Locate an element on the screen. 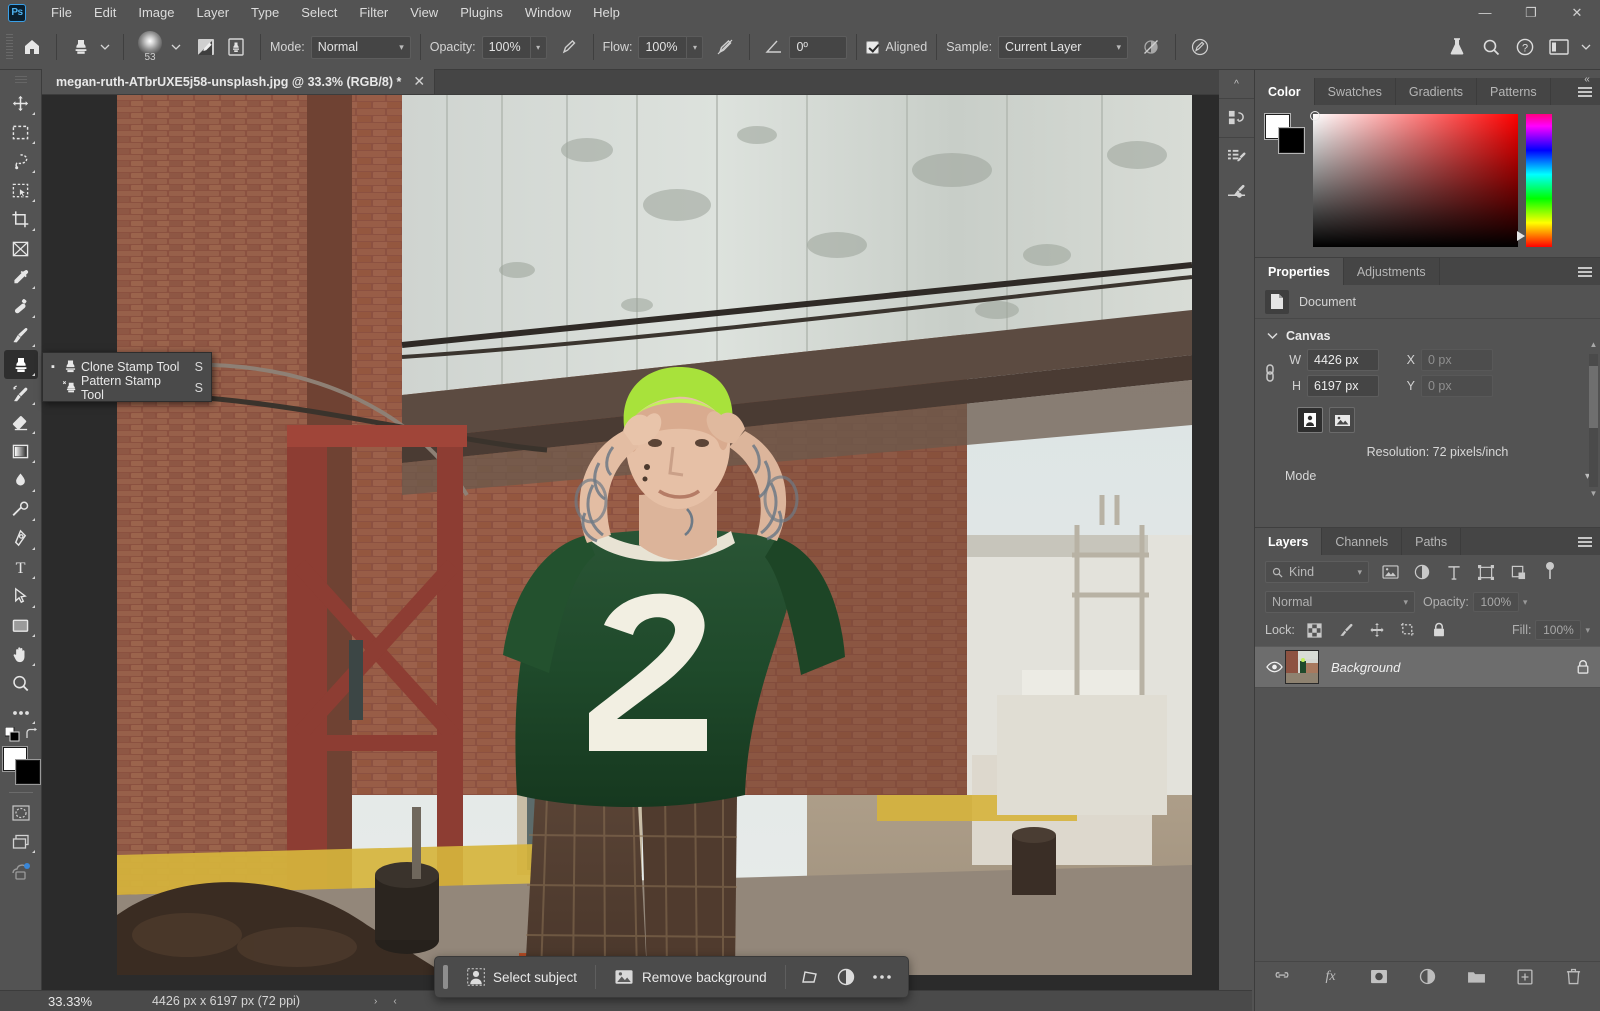 This screenshot has width=1600, height=1011. tab-patterns: Patterns is located at coordinates (1514, 91).